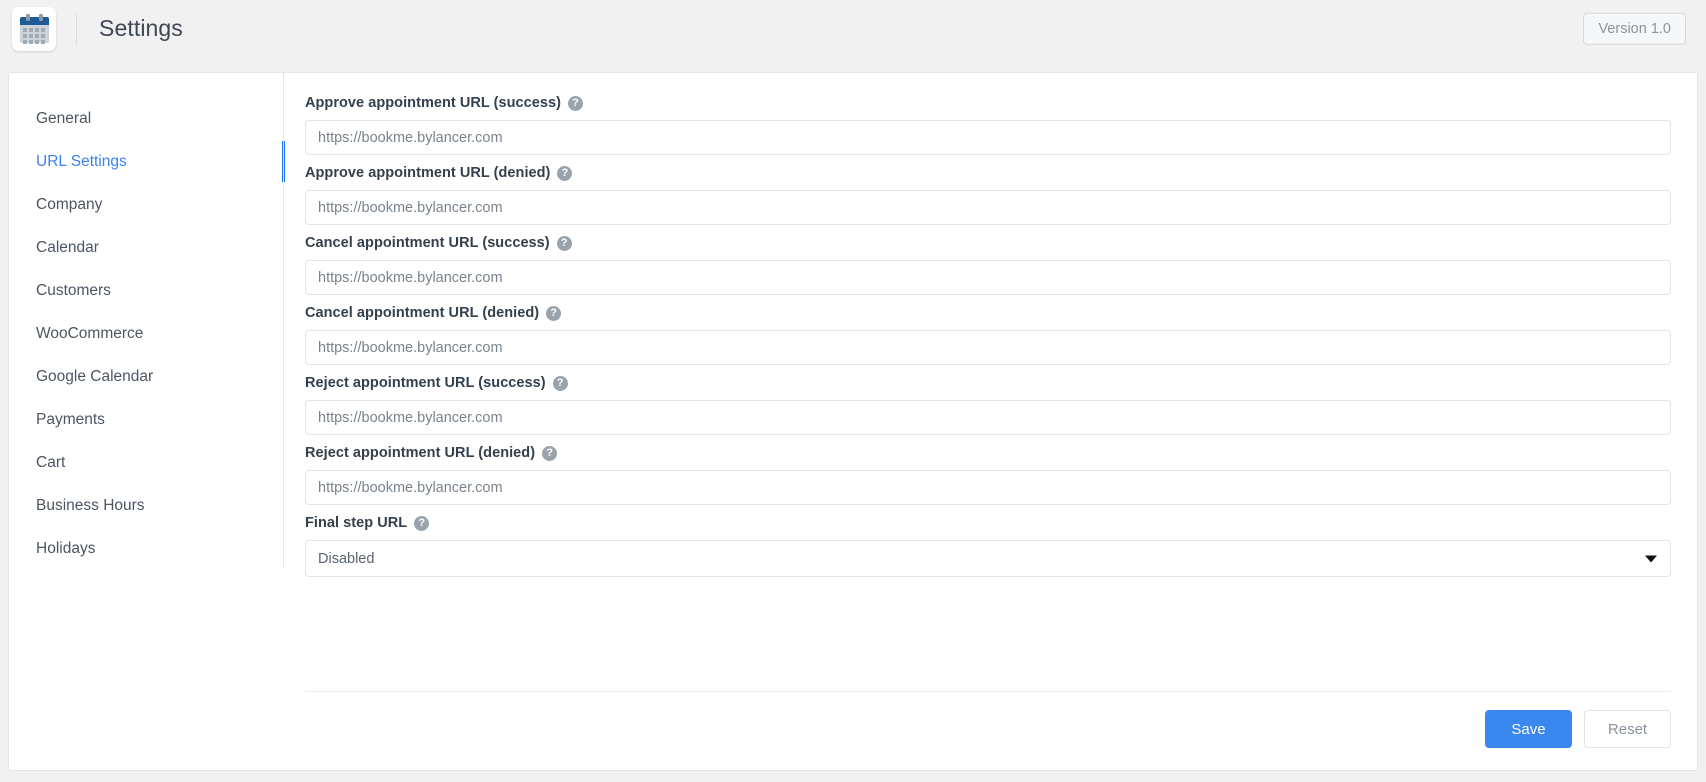 This screenshot has height=782, width=1706. What do you see at coordinates (147, 161) in the screenshot?
I see `sidebar-item-url-settings: URL Settings` at bounding box center [147, 161].